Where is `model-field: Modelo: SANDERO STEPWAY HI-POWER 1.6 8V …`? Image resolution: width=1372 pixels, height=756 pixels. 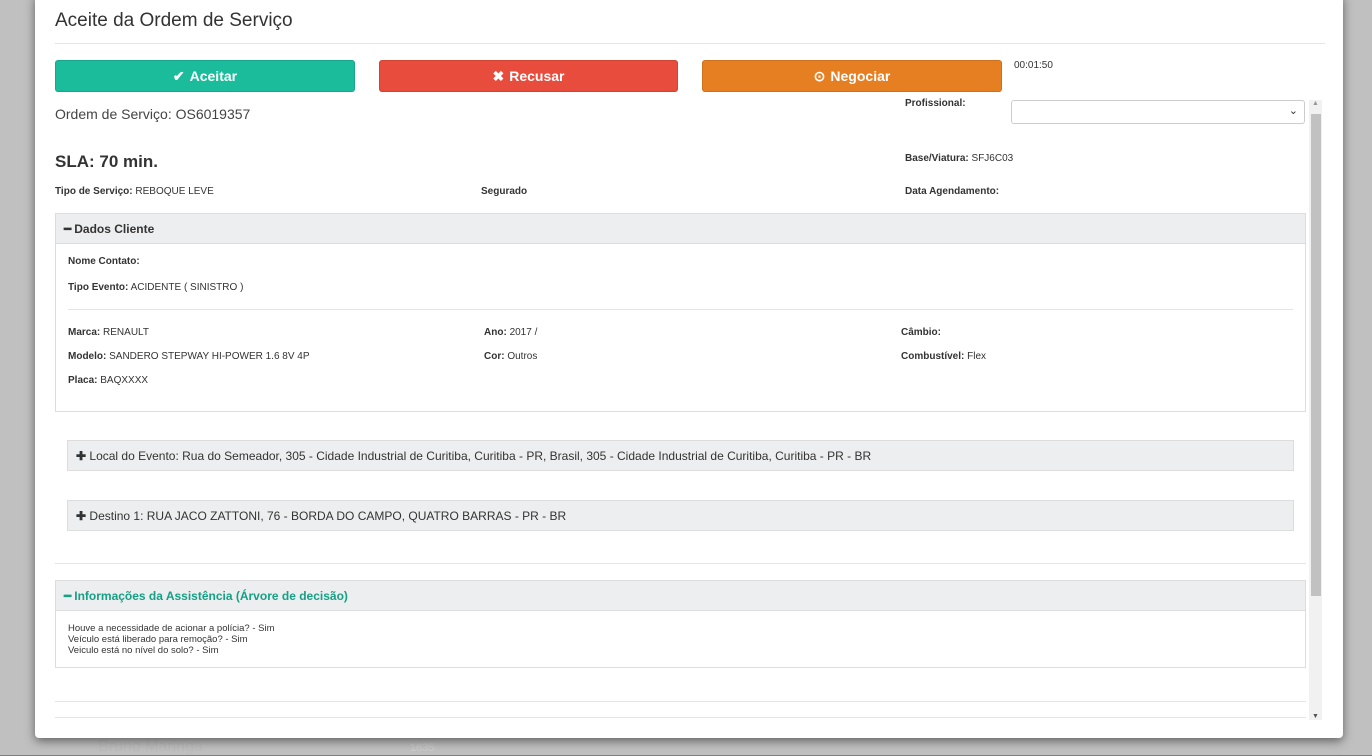
model-field: Modelo: SANDERO STEPWAY HI-POWER 1.6 8V … is located at coordinates (189, 356).